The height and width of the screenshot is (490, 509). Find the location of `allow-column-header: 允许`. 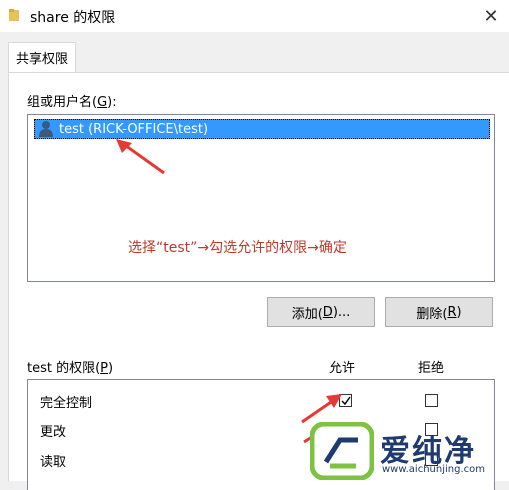

allow-column-header: 允许 is located at coordinates (342, 368).